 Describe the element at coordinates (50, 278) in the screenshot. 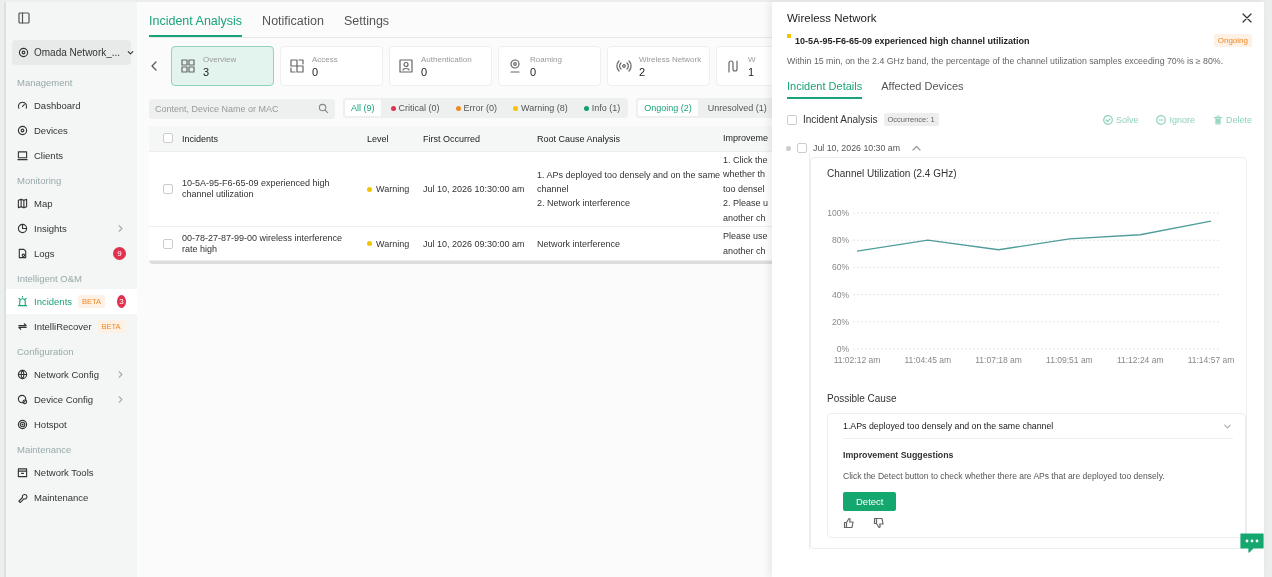

I see `section-heading: Intelligent O&M` at that location.